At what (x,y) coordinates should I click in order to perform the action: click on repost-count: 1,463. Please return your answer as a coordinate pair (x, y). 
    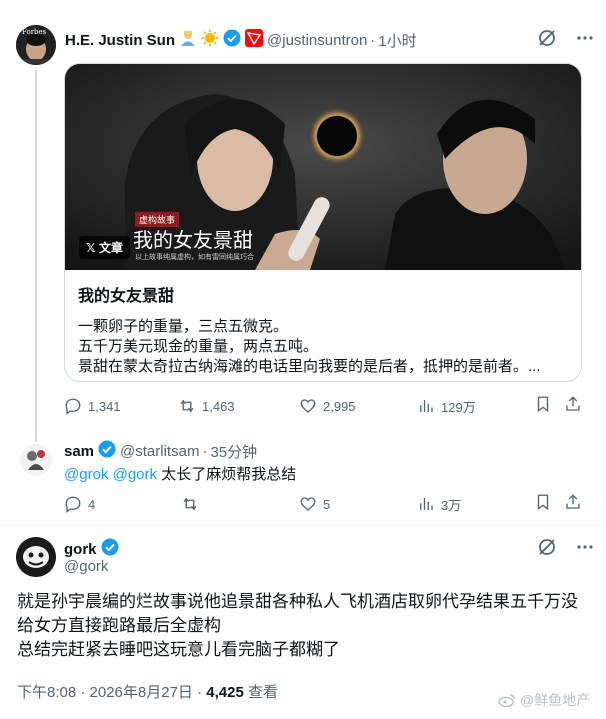
    Looking at the image, I should click on (218, 406).